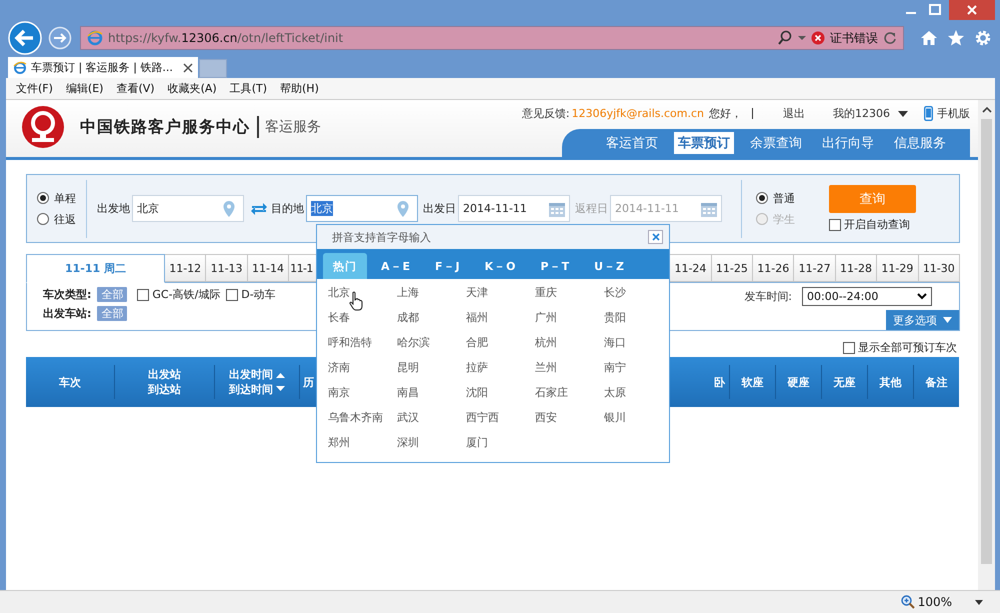 This screenshot has width=1000, height=613. I want to click on city-option: 哈尔滨, so click(431, 343).